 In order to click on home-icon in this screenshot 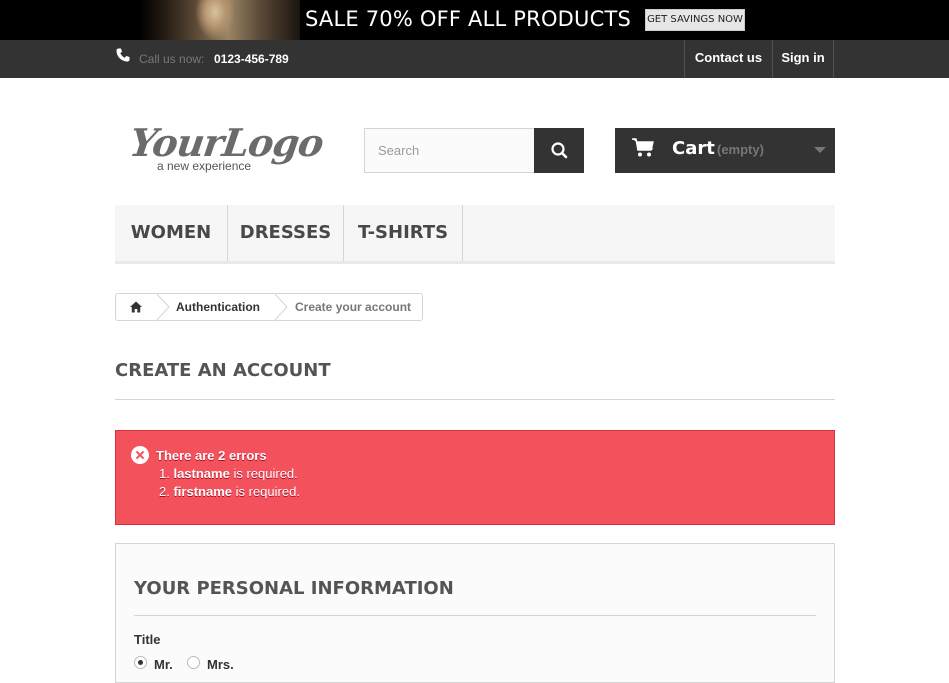, I will do `click(136, 307)`.